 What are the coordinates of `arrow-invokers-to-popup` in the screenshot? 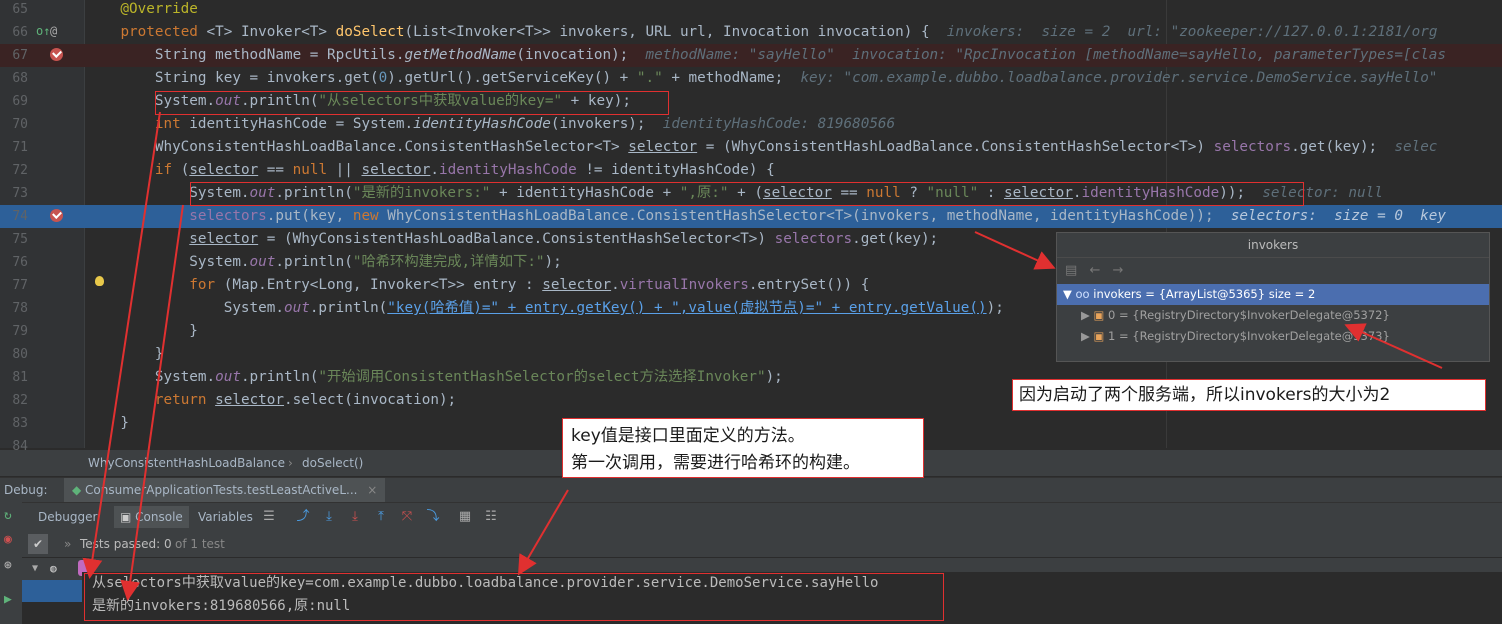 It's located at (1015, 250).